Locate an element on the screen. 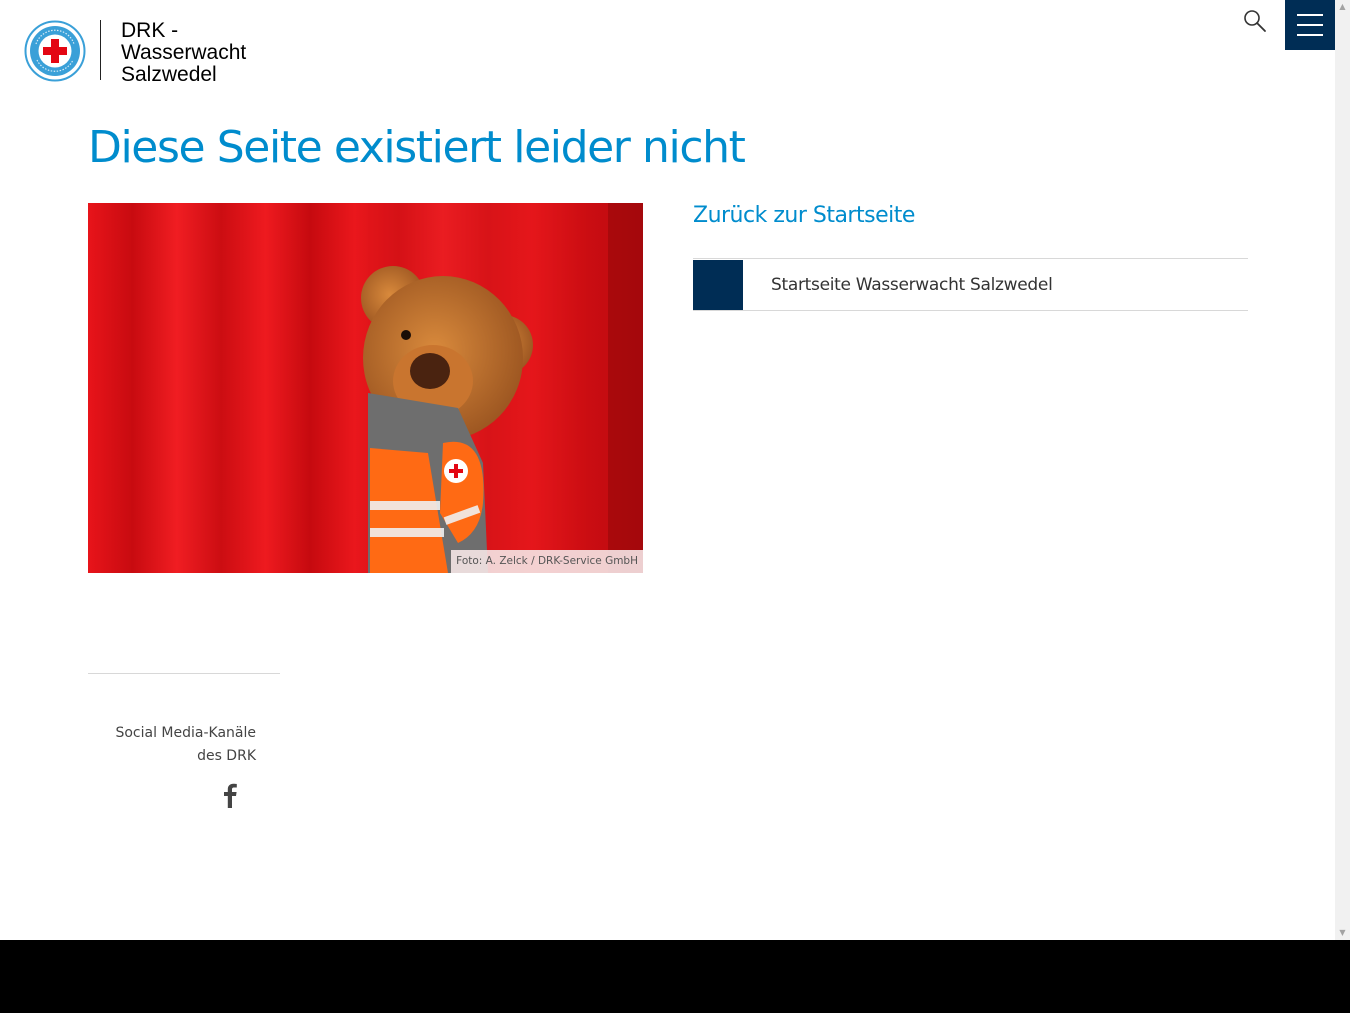  facebook-icon is located at coordinates (230, 795).